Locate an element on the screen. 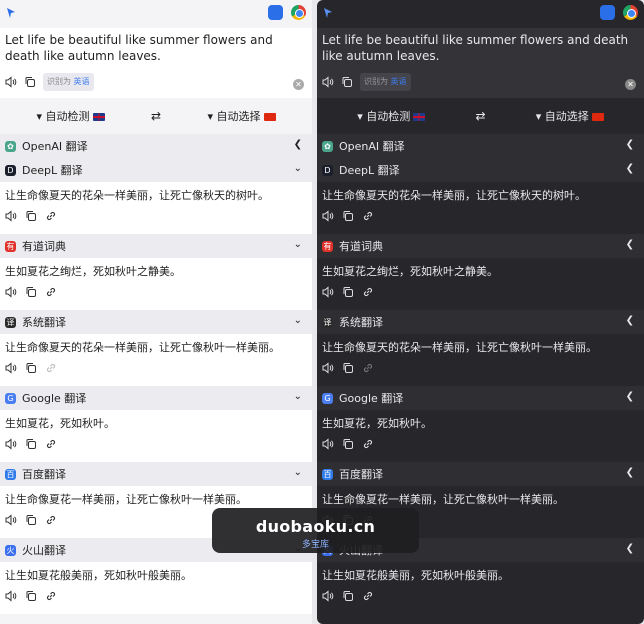  service-header: 有 有道词典 ⌄ is located at coordinates (156, 246).